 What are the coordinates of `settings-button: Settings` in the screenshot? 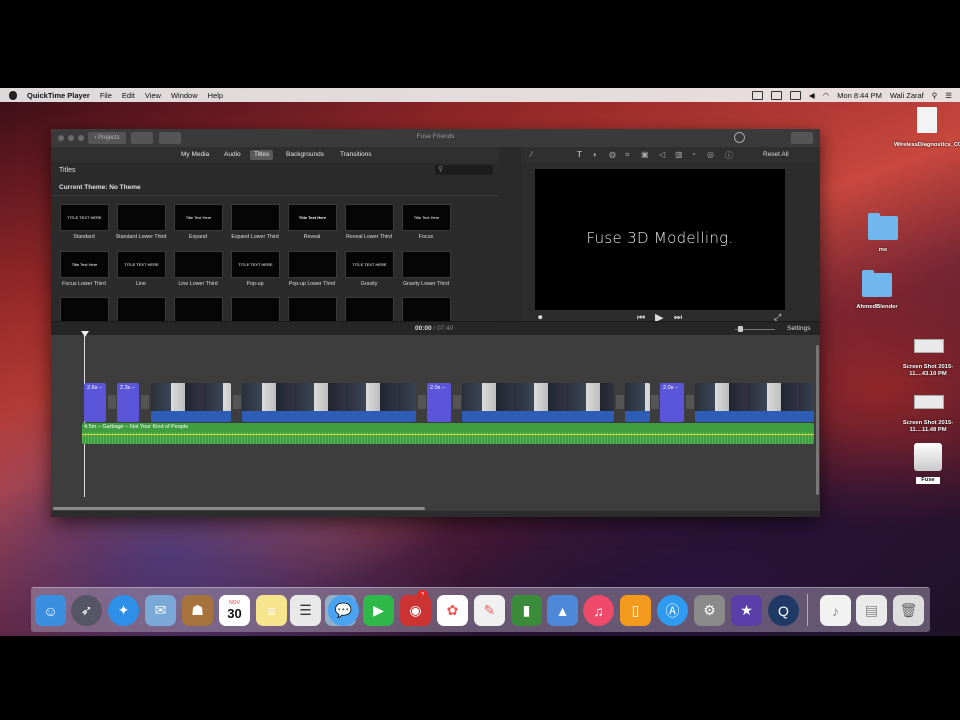 It's located at (799, 328).